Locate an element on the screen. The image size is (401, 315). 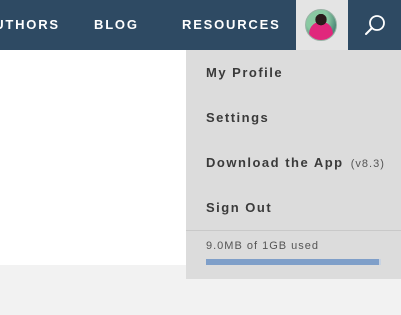
menu-item-label: My Profile is located at coordinates (245, 72).